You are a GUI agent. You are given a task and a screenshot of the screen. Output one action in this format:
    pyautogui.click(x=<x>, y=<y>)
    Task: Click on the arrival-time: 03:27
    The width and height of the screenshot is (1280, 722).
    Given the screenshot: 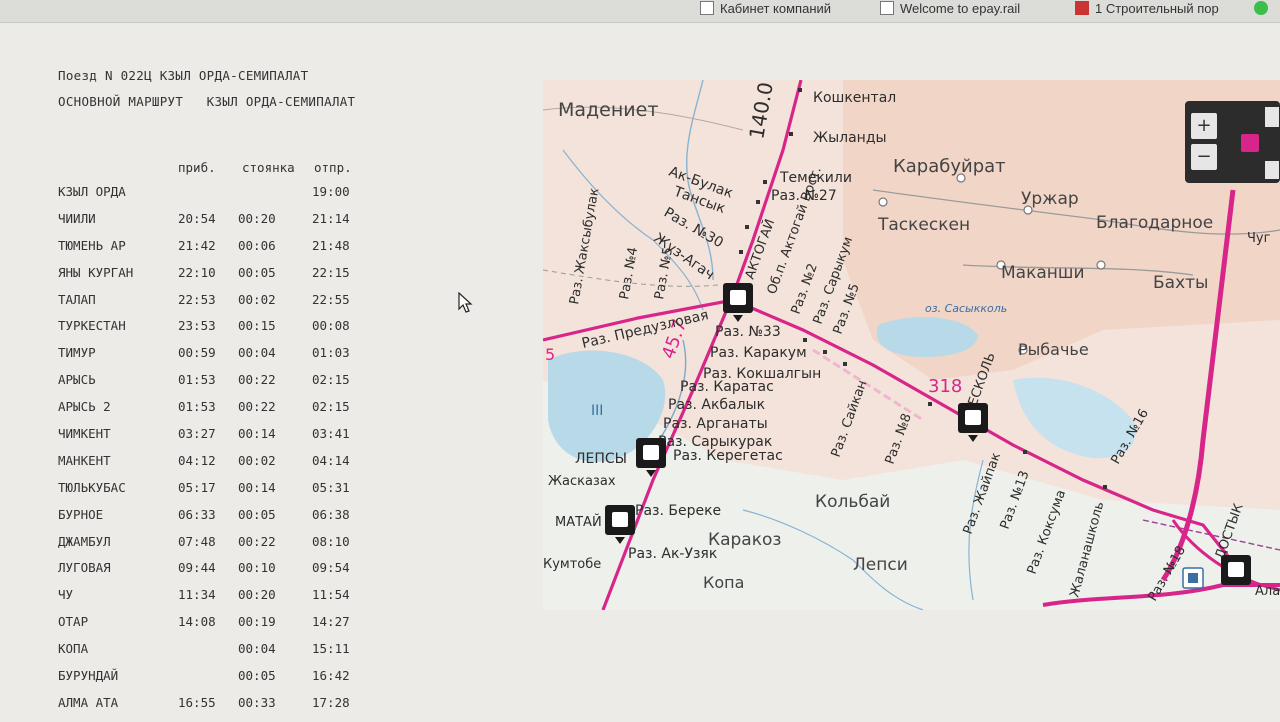 What is the action you would take?
    pyautogui.click(x=197, y=434)
    